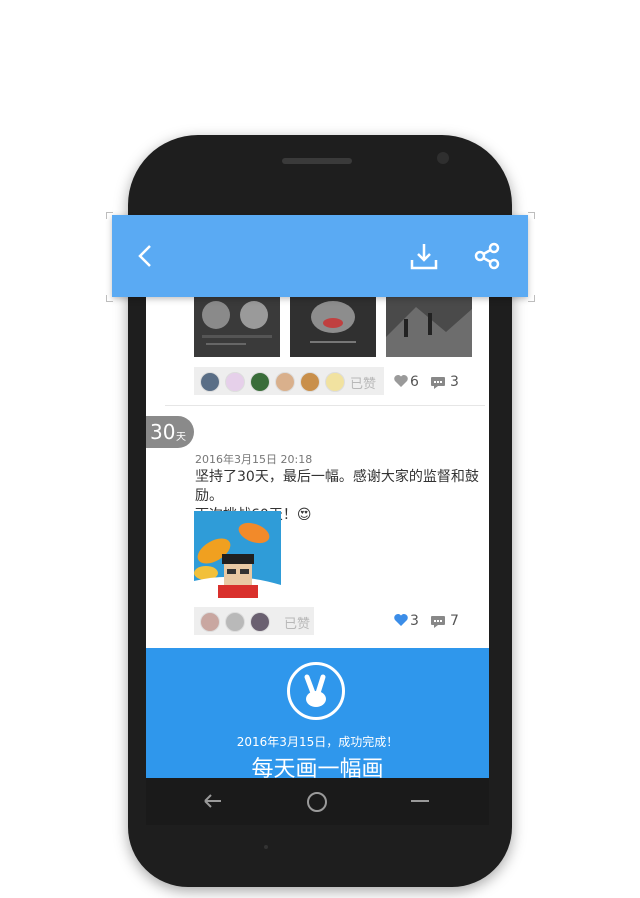 The image size is (640, 898). I want to click on top-toolbar, so click(320, 256).